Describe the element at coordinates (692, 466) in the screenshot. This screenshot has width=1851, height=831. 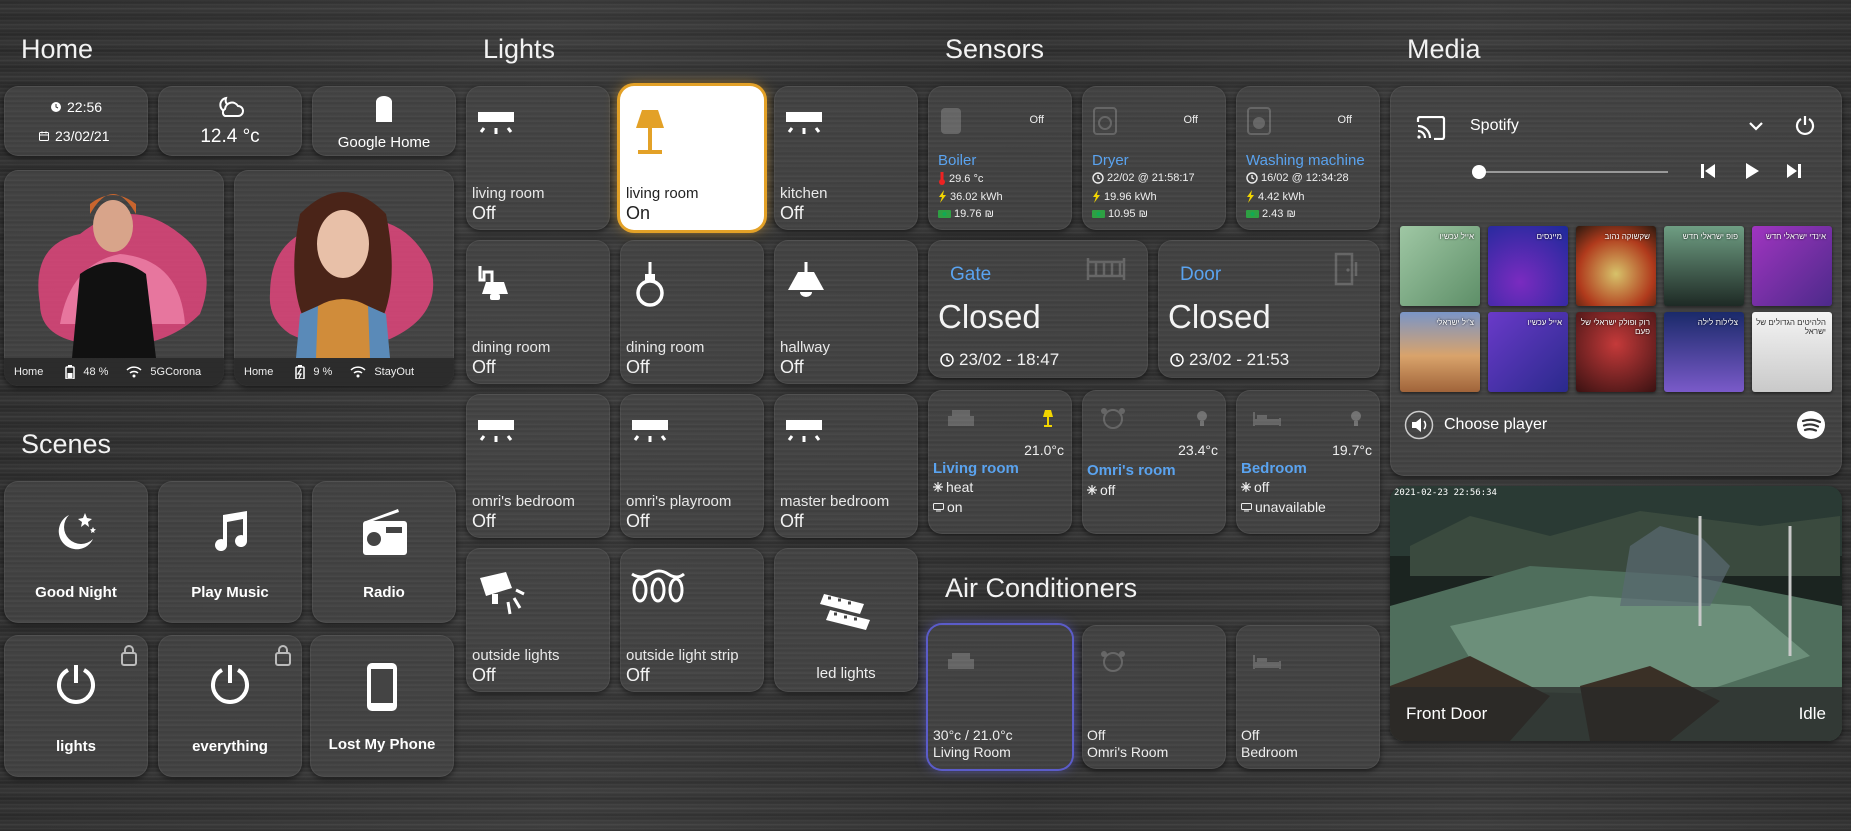
I see `light-omris-playroom: omri's playroom Off` at that location.